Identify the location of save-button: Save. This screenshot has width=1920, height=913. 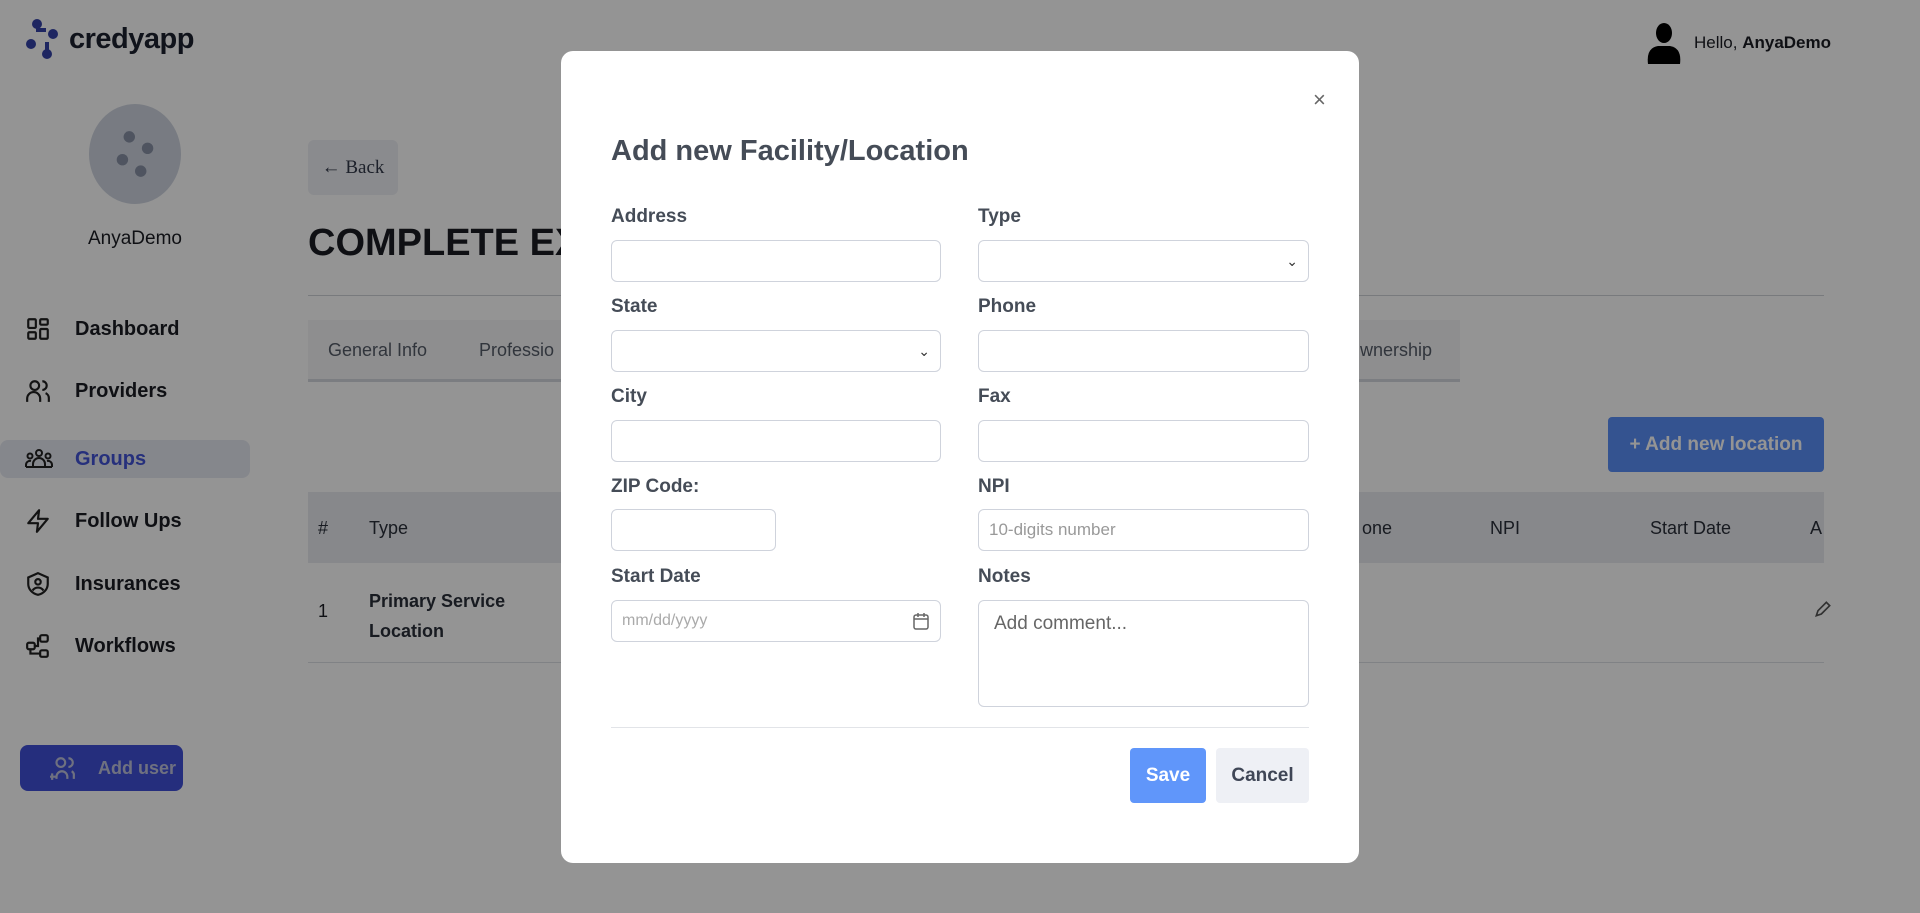
(1168, 775).